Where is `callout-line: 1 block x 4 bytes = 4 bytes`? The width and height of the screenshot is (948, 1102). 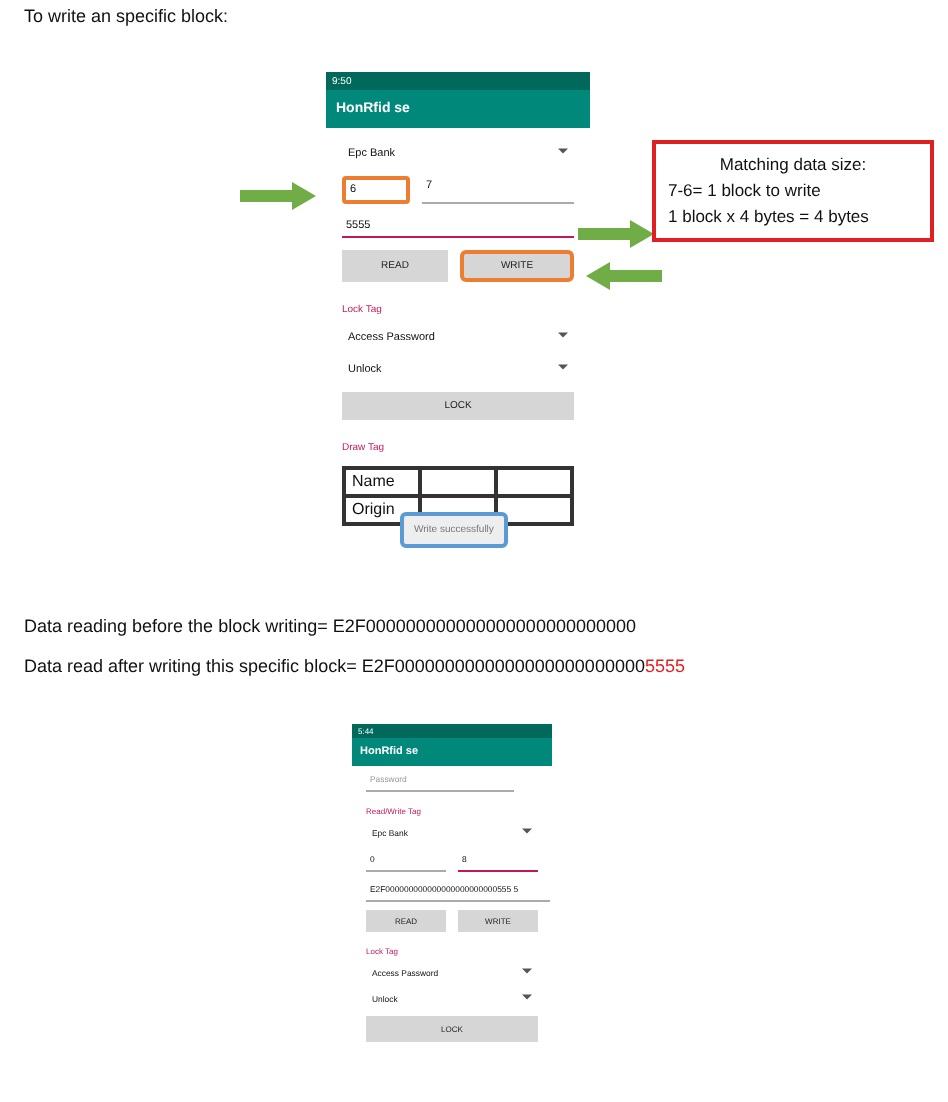
callout-line: 1 block x 4 bytes = 4 bytes is located at coordinates (769, 217).